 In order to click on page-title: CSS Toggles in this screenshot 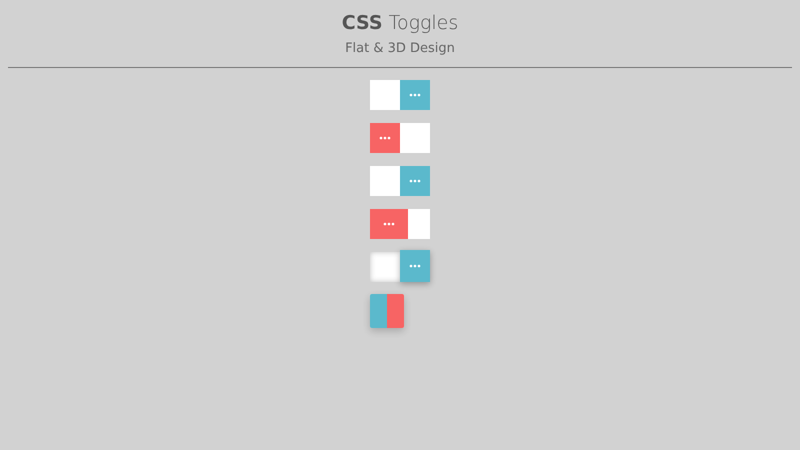, I will do `click(400, 23)`.